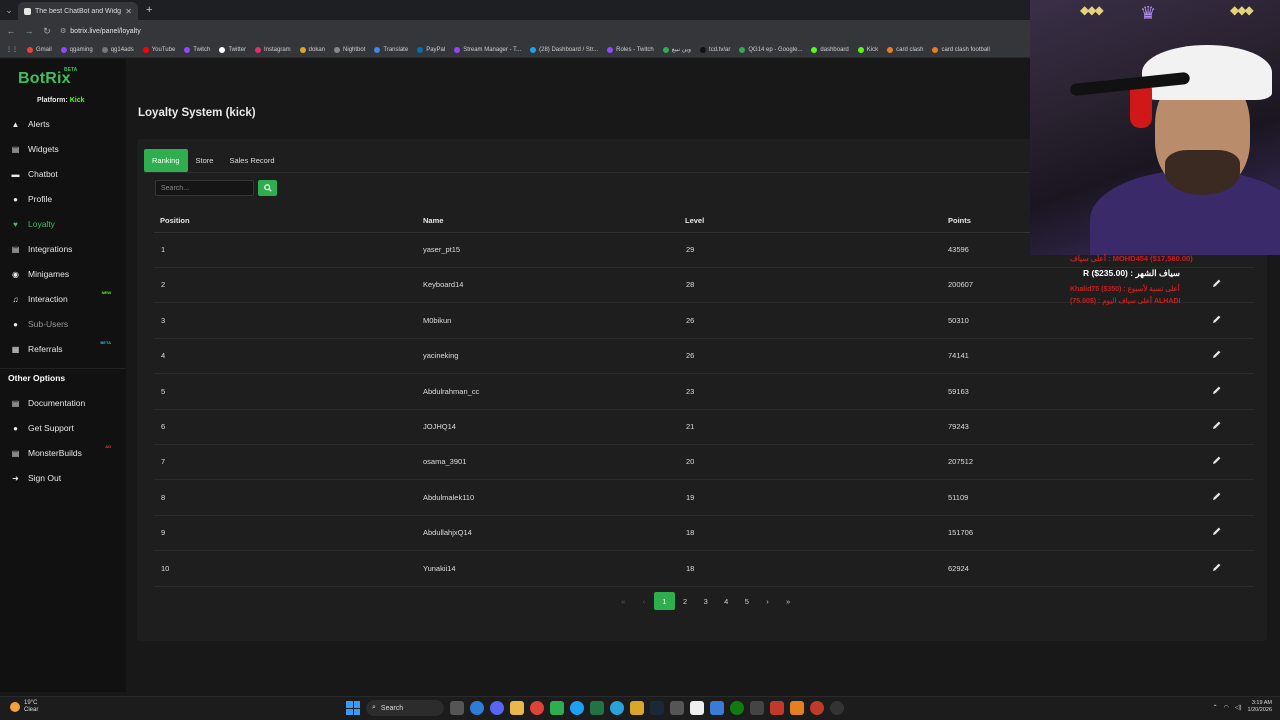  What do you see at coordinates (457, 708) in the screenshot?
I see `task-view-icon` at bounding box center [457, 708].